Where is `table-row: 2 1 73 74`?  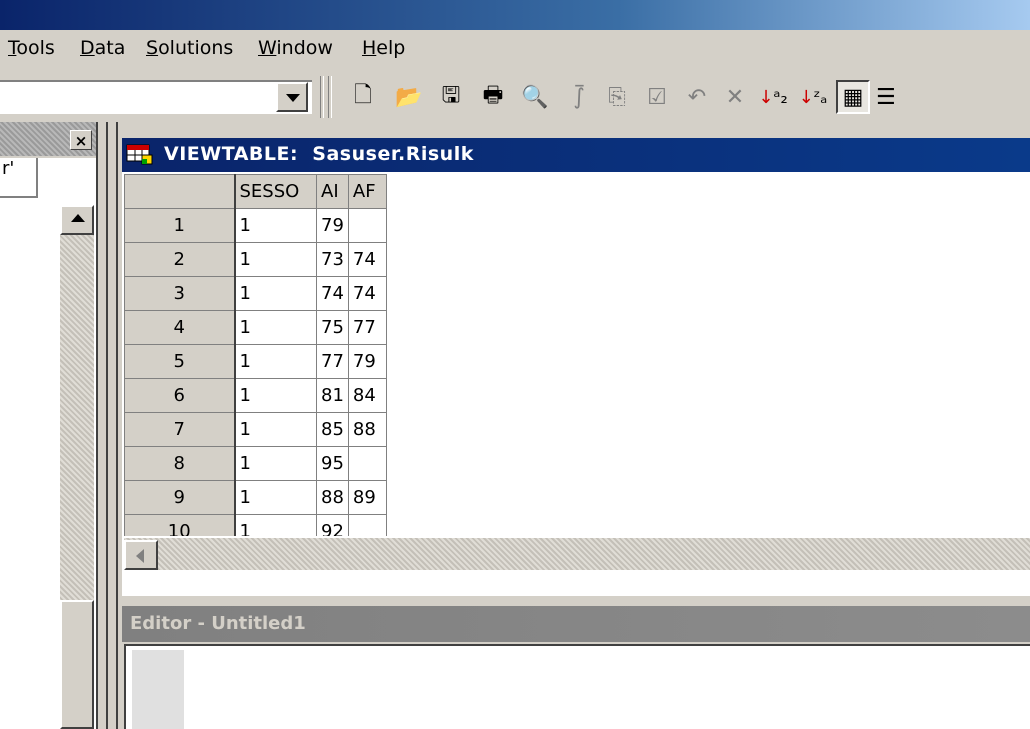
table-row: 2 1 73 74 is located at coordinates (255, 259).